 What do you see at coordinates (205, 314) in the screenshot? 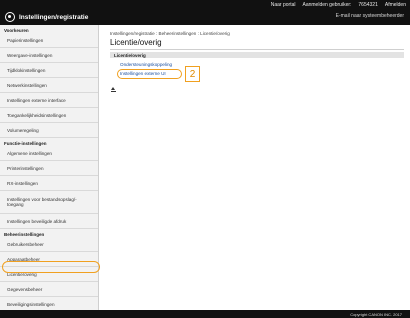
I see `footer: Copyright CANON INC. 2017` at bounding box center [205, 314].